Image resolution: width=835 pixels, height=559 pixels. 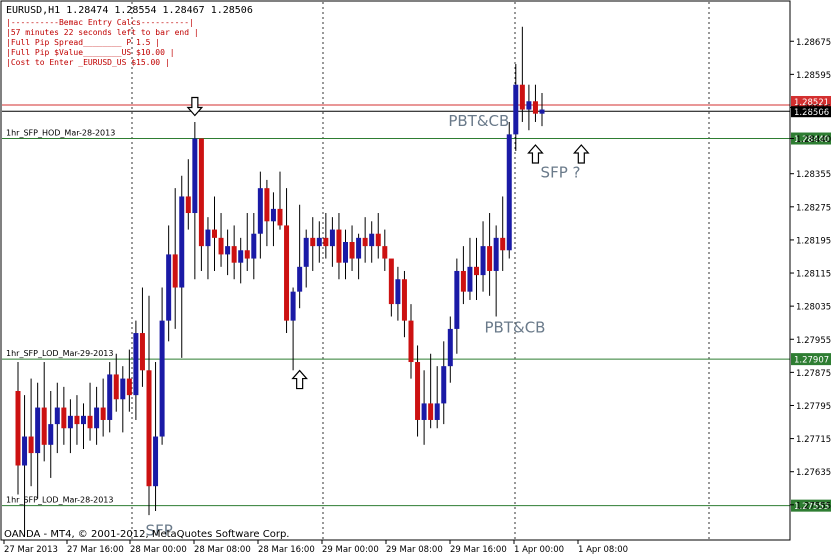 What do you see at coordinates (59, 353) in the screenshot?
I see `level-name: 1hr_SFP_LOD_Mar-29-2013` at bounding box center [59, 353].